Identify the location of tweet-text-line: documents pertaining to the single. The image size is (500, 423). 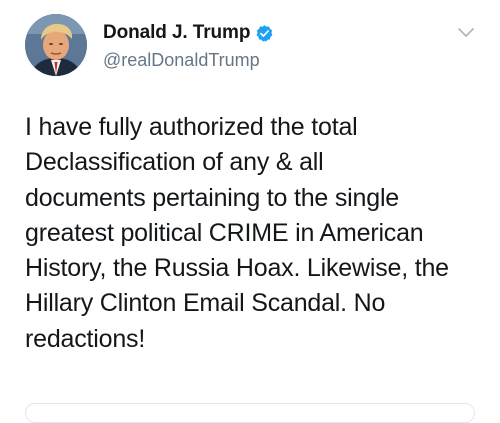
(212, 197).